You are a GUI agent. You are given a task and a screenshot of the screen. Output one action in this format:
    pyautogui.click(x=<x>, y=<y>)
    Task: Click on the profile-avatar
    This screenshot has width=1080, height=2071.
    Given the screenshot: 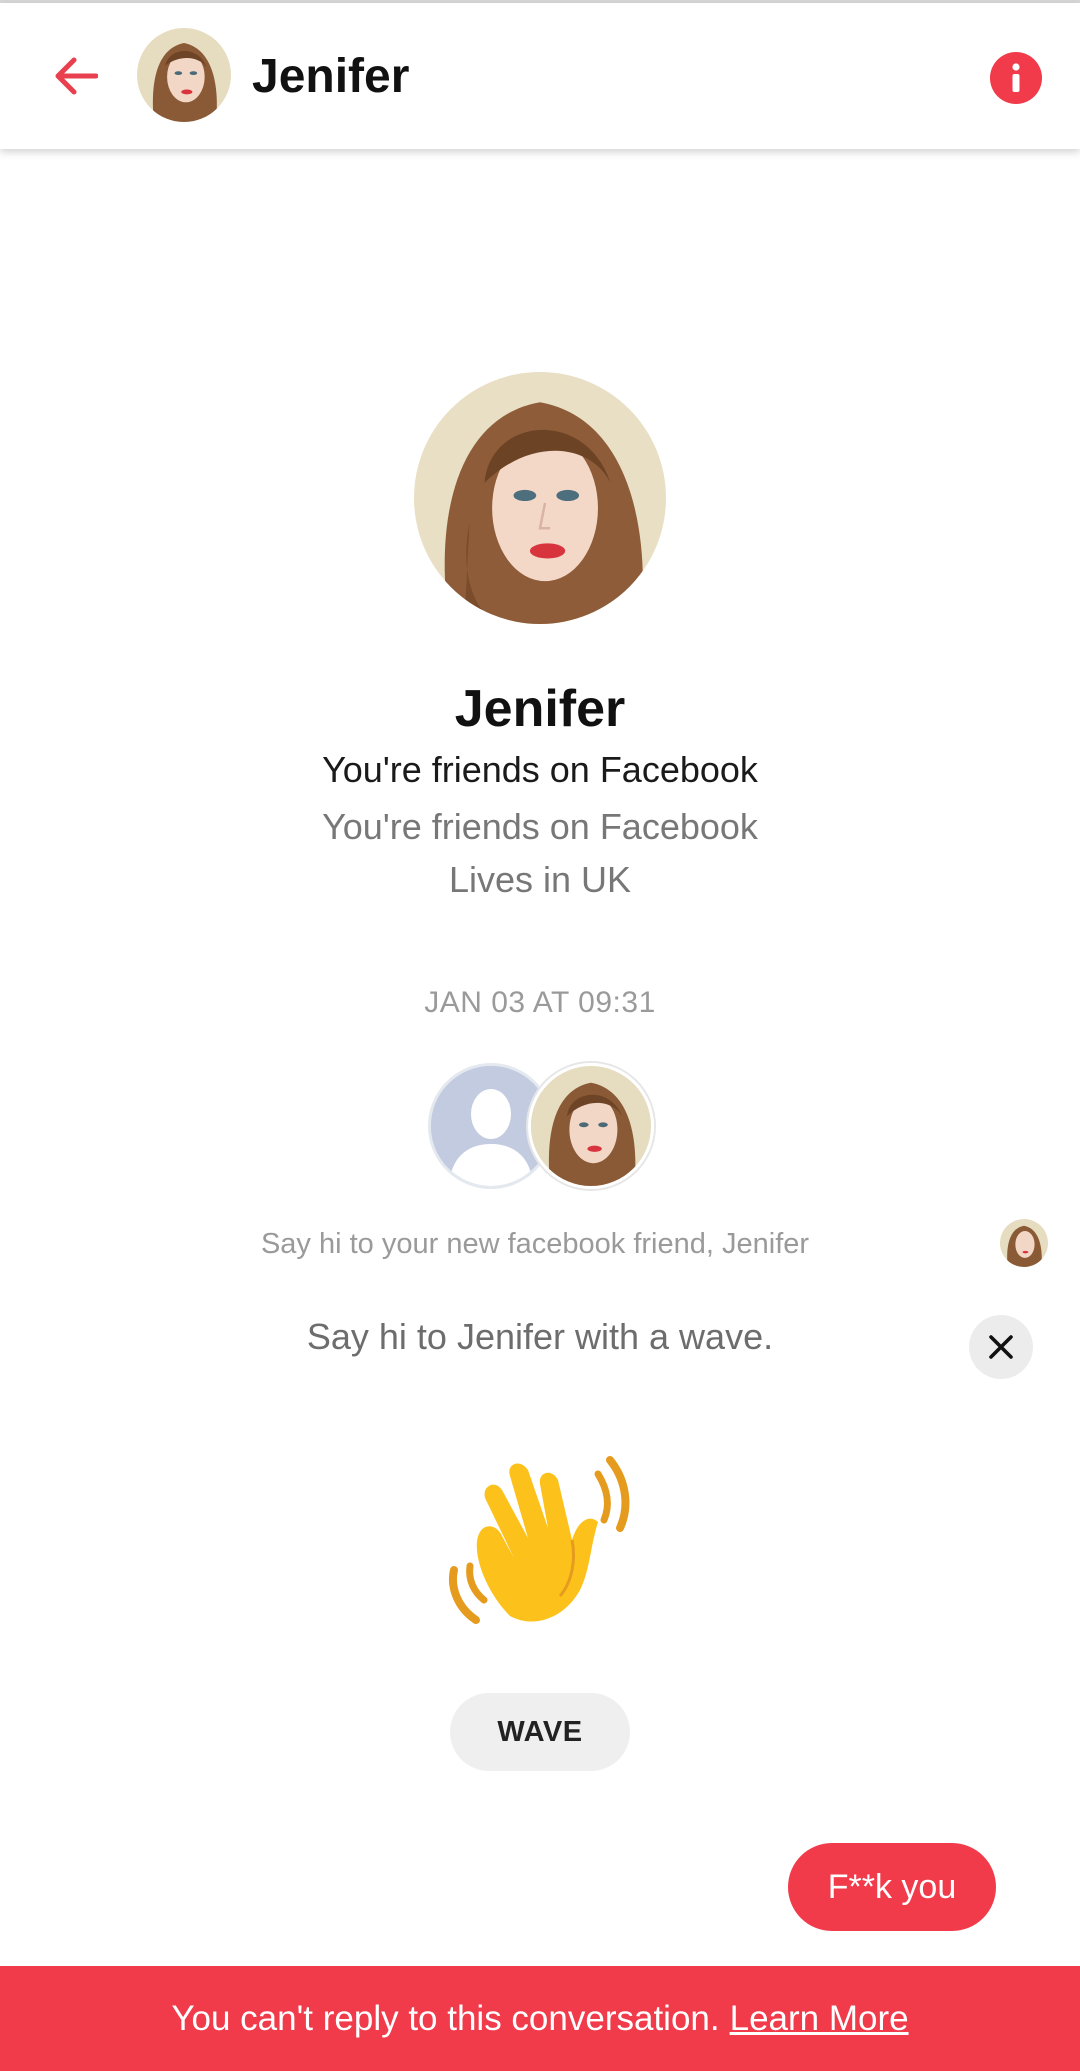 What is the action you would take?
    pyautogui.click(x=540, y=498)
    